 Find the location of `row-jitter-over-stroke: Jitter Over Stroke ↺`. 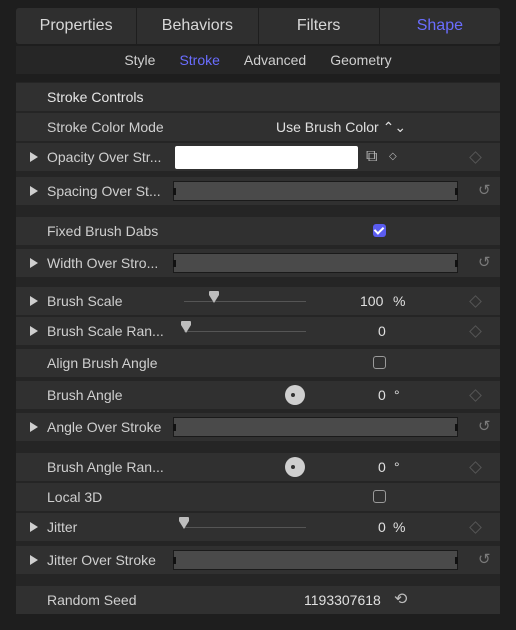

row-jitter-over-stroke: Jitter Over Stroke ↺ is located at coordinates (258, 560).